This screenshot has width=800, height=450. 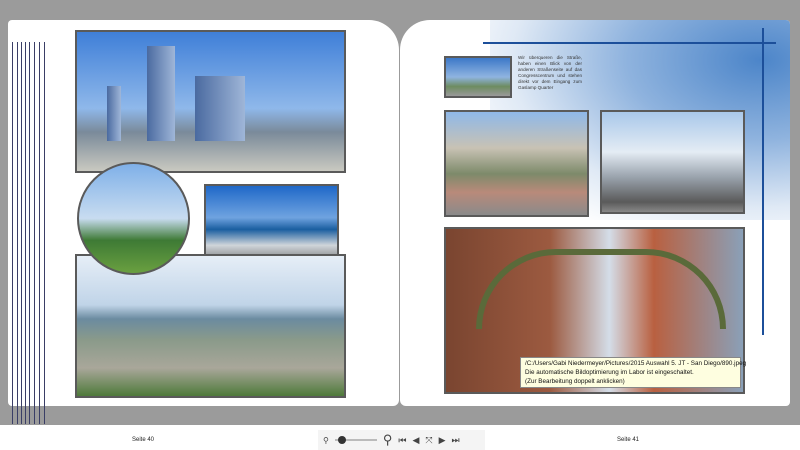 I want to click on zoom-slider, so click(x=355, y=440).